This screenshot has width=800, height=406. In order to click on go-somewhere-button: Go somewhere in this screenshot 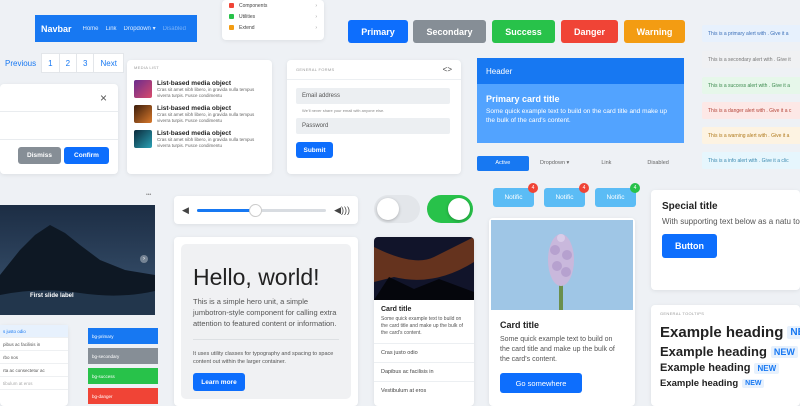, I will do `click(541, 383)`.